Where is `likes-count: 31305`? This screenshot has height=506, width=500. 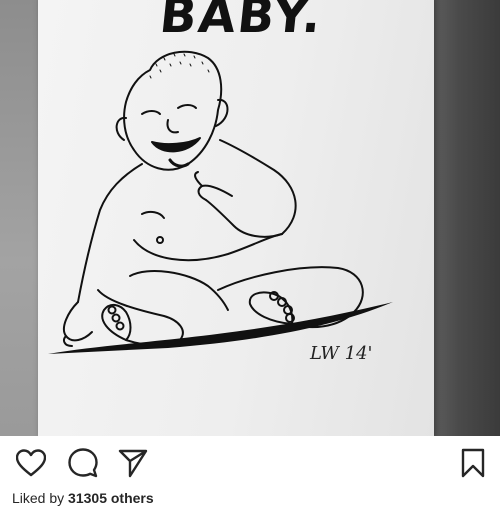
likes-count: 31305 is located at coordinates (87, 498).